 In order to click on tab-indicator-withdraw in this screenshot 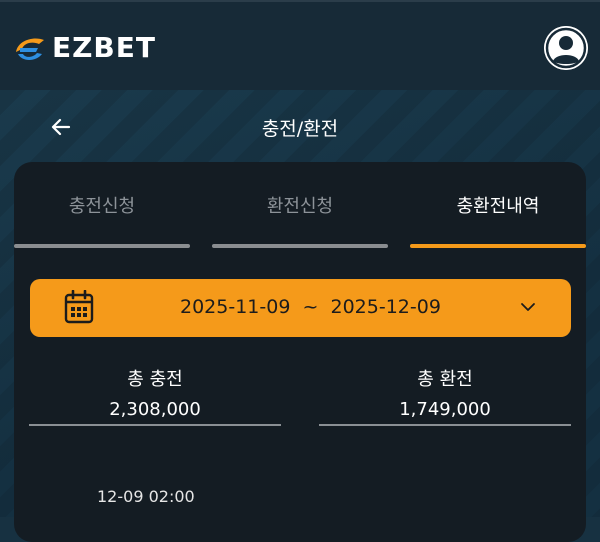, I will do `click(300, 246)`.